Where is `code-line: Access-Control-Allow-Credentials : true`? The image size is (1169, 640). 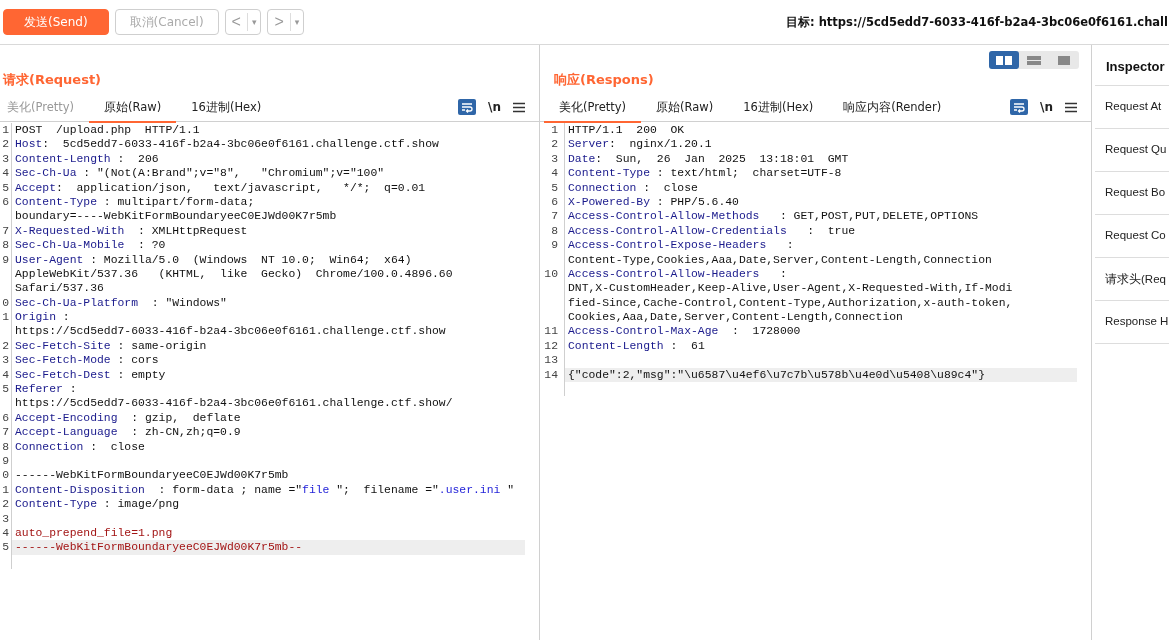
code-line: Access-Control-Allow-Credentials : true is located at coordinates (712, 231).